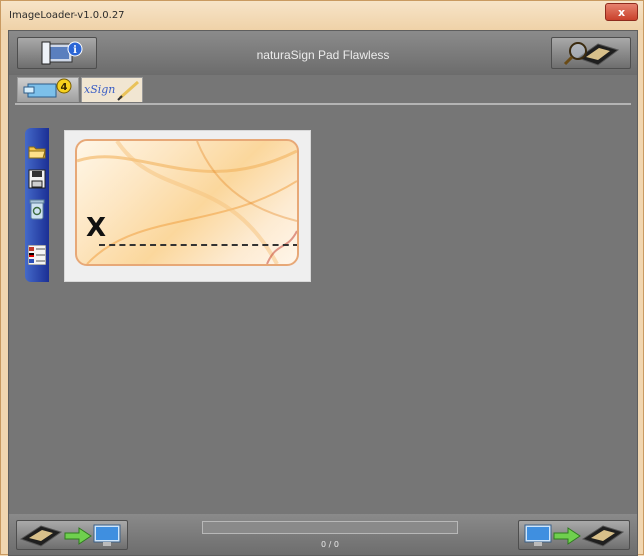 This screenshot has height=556, width=644. What do you see at coordinates (330, 544) in the screenshot?
I see `page-counter: 0 / 0` at bounding box center [330, 544].